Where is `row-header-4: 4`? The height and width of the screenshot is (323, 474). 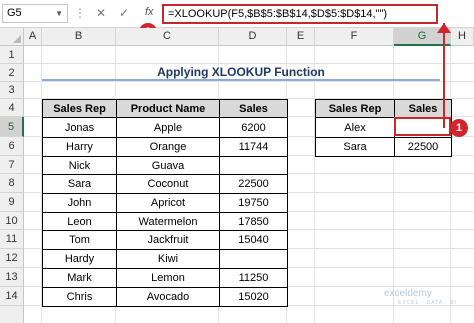
row-header-4: 4 is located at coordinates (12, 108).